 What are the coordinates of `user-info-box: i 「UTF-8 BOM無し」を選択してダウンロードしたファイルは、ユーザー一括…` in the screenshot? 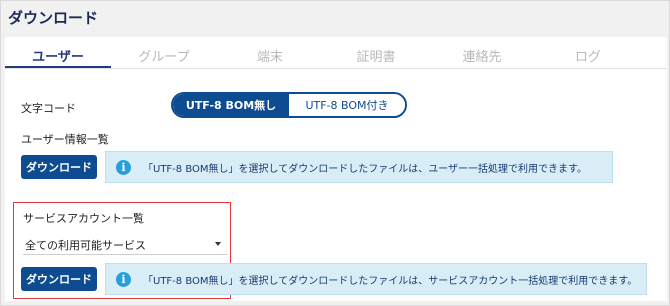 It's located at (359, 167).